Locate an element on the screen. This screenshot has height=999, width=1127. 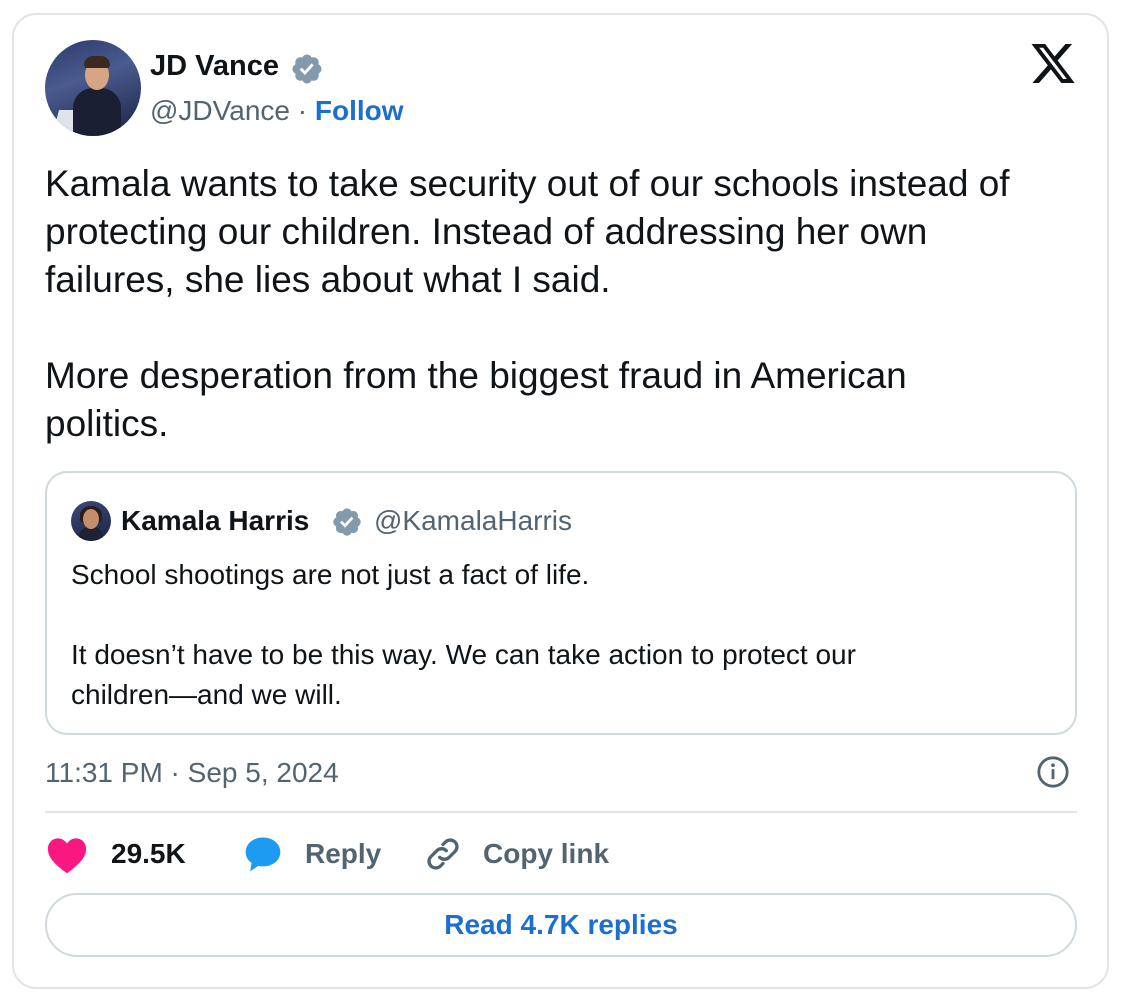
like-count: 29.5K is located at coordinates (148, 853).